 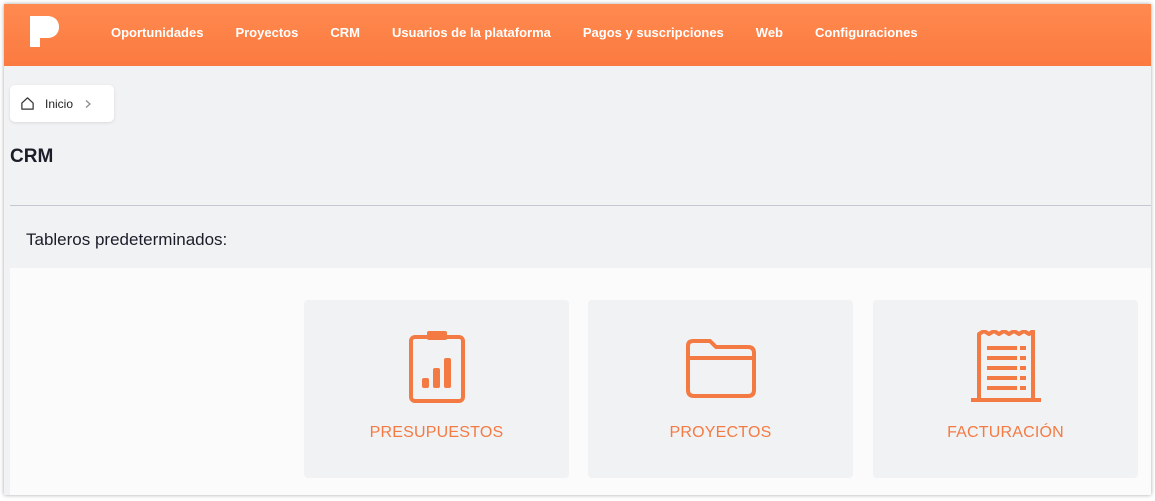 What do you see at coordinates (88, 103) in the screenshot?
I see `chevron-right-icon` at bounding box center [88, 103].